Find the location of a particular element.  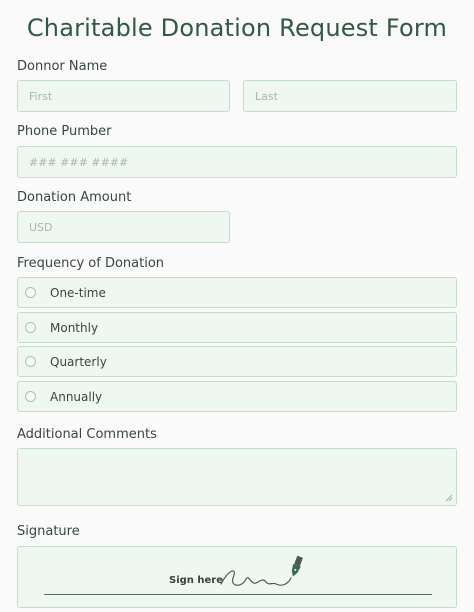

signature-line is located at coordinates (238, 594).